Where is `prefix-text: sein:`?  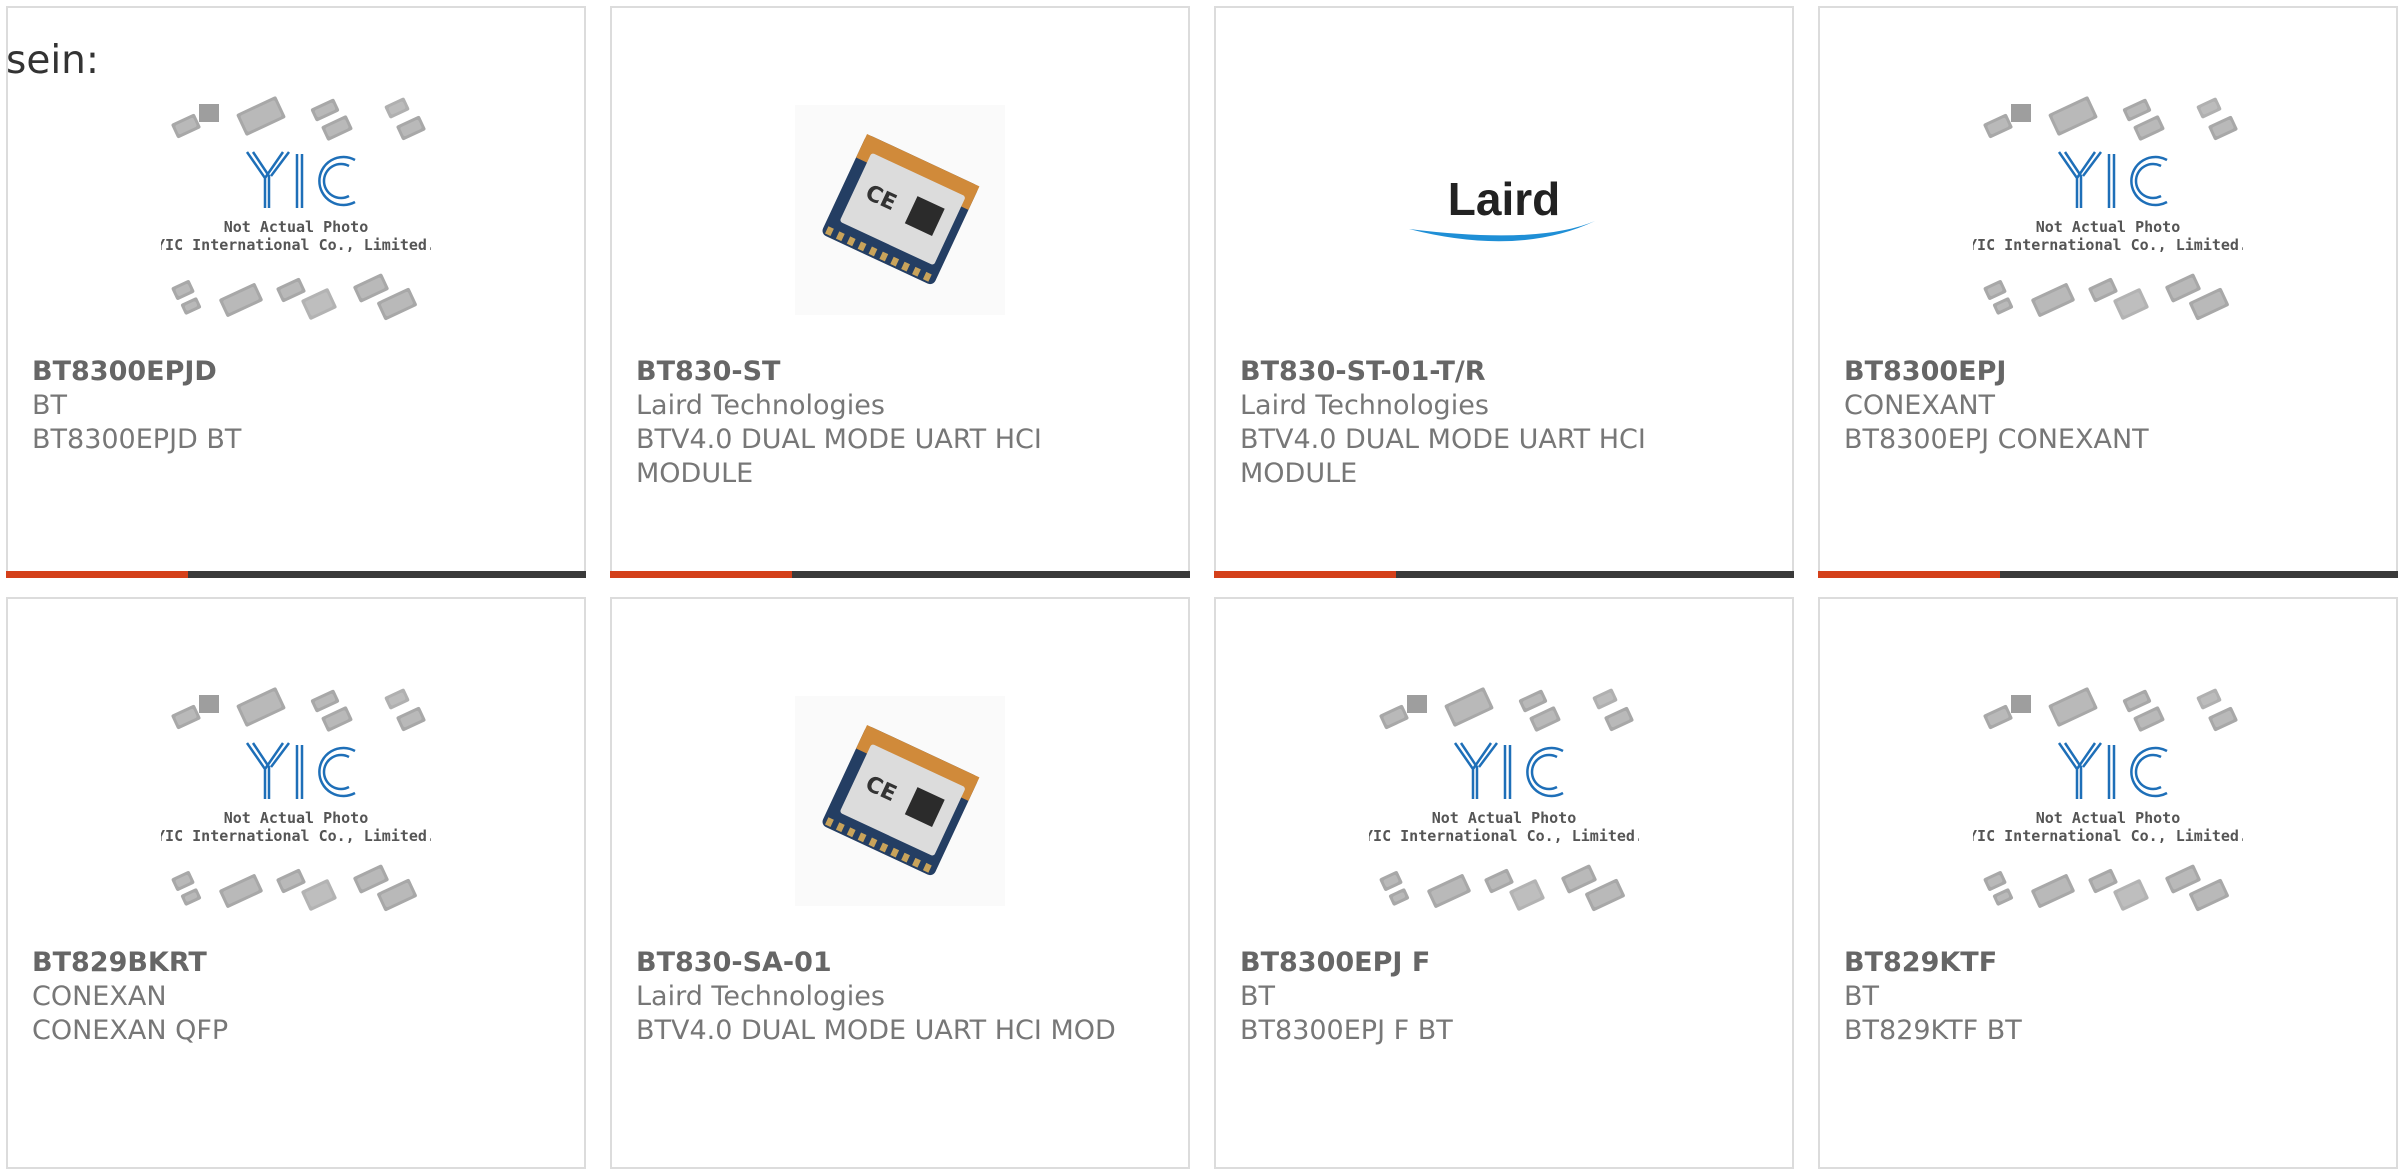
prefix-text: sein: is located at coordinates (53, 60).